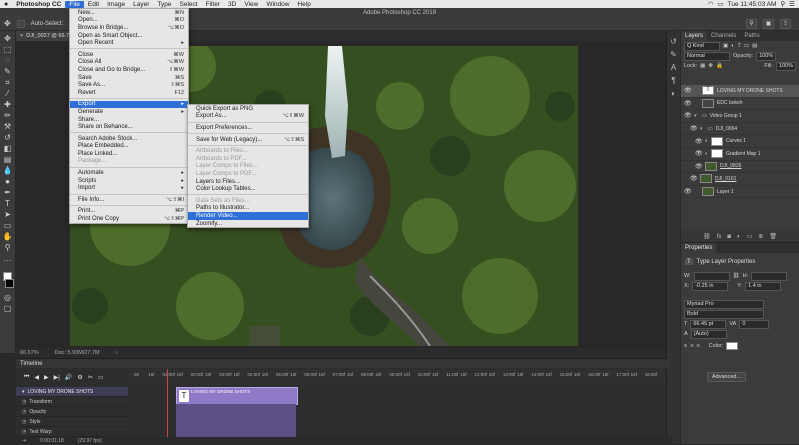 Image resolution: width=799 pixels, height=445 pixels. I want to click on first-frame-icon: ⏮, so click(26, 377).